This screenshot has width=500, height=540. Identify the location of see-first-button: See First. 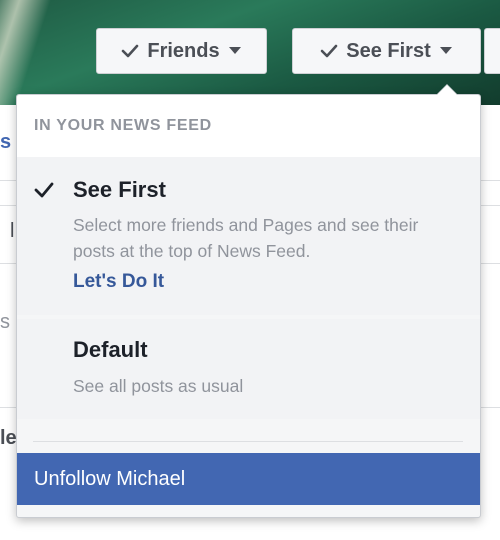
(386, 51).